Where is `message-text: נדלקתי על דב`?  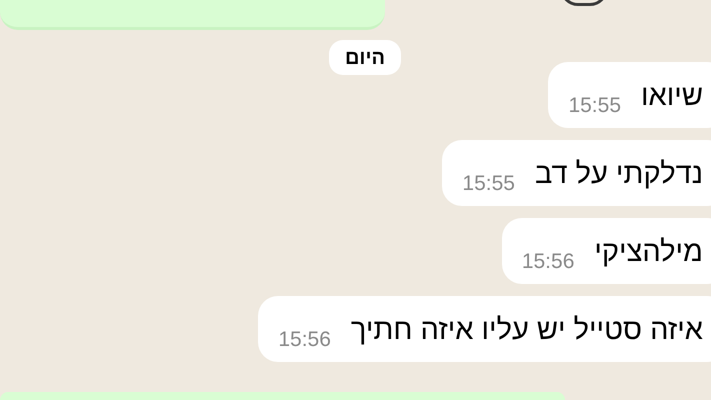 message-text: נדלקתי על דב is located at coordinates (618, 173).